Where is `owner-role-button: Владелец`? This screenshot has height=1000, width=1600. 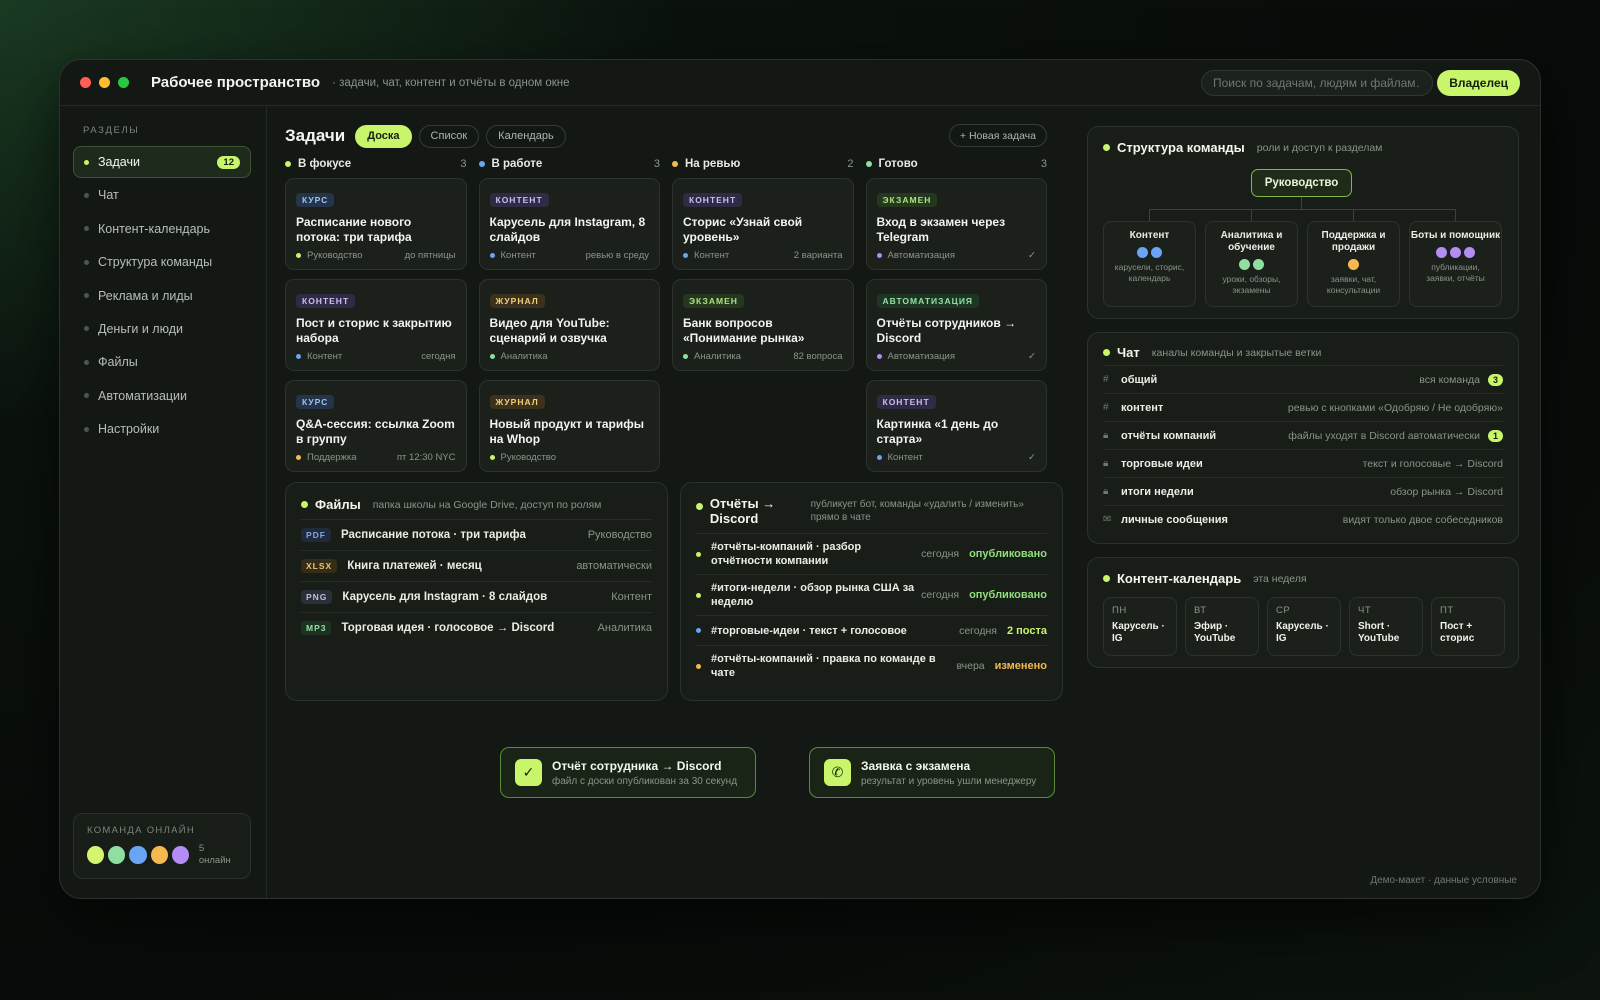
owner-role-button: Владелец is located at coordinates (1478, 83).